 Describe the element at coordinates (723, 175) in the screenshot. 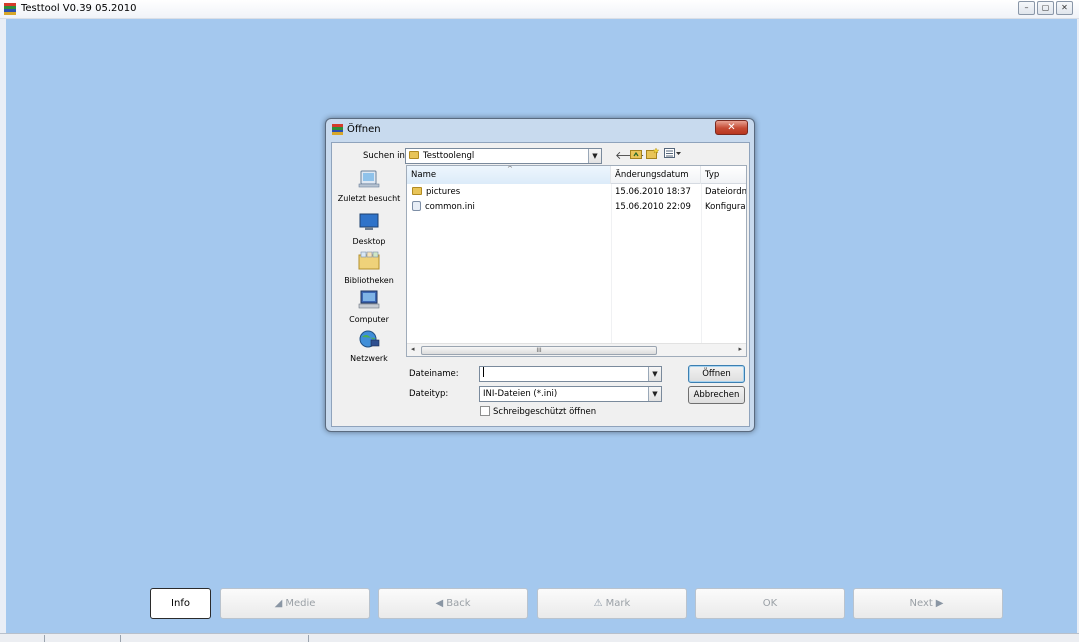

I see `column-header-type: Typ` at that location.